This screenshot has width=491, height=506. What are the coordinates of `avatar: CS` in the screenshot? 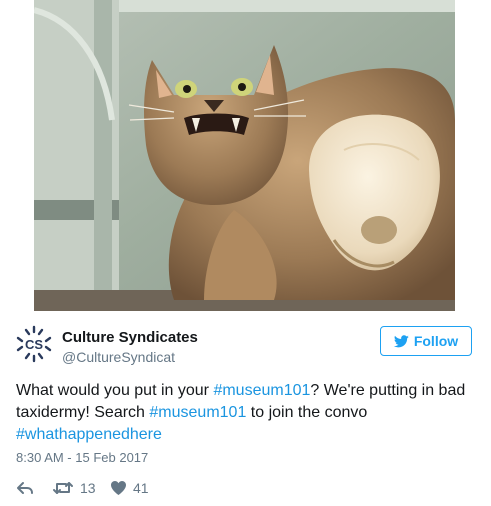 It's located at (34, 344).